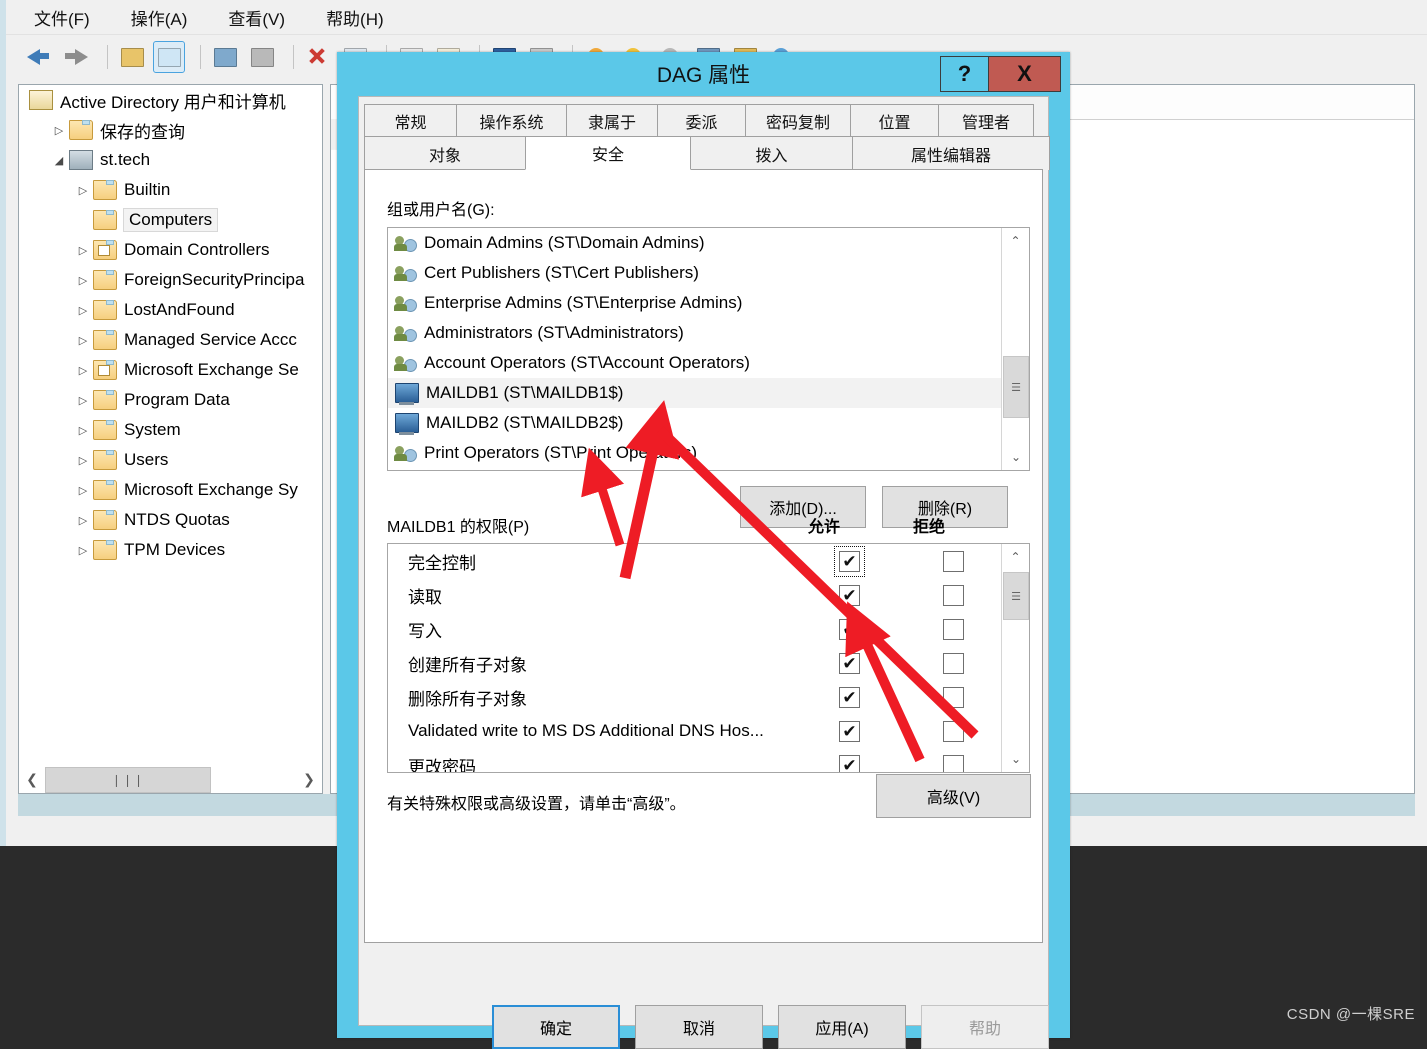  Describe the element at coordinates (169, 57) in the screenshot. I see `show-hide-tree-icon` at that location.